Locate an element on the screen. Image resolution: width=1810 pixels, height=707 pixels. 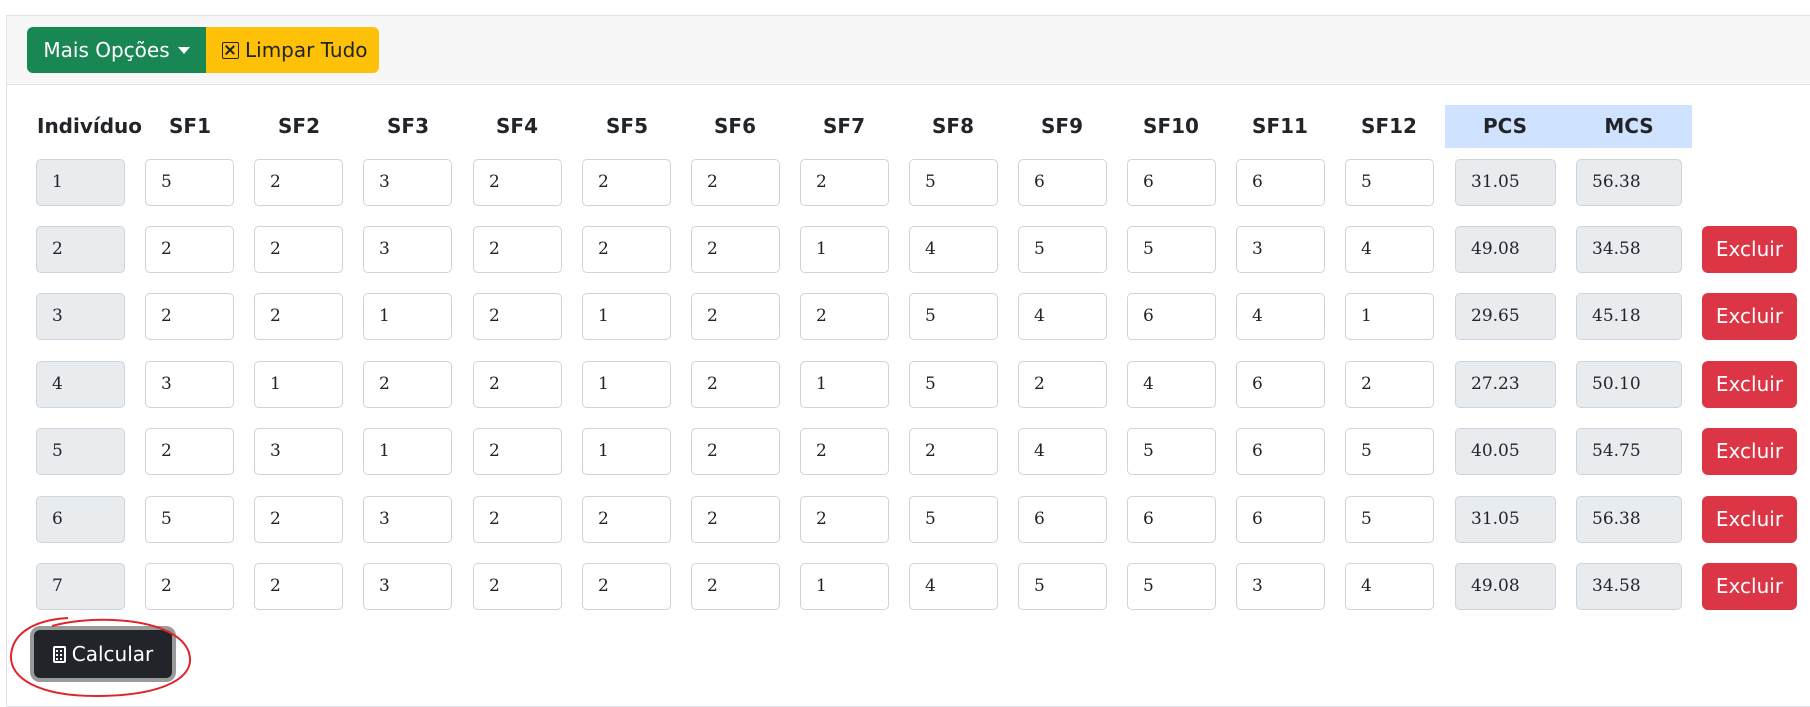
individual-id-field: 3 is located at coordinates (80, 316).